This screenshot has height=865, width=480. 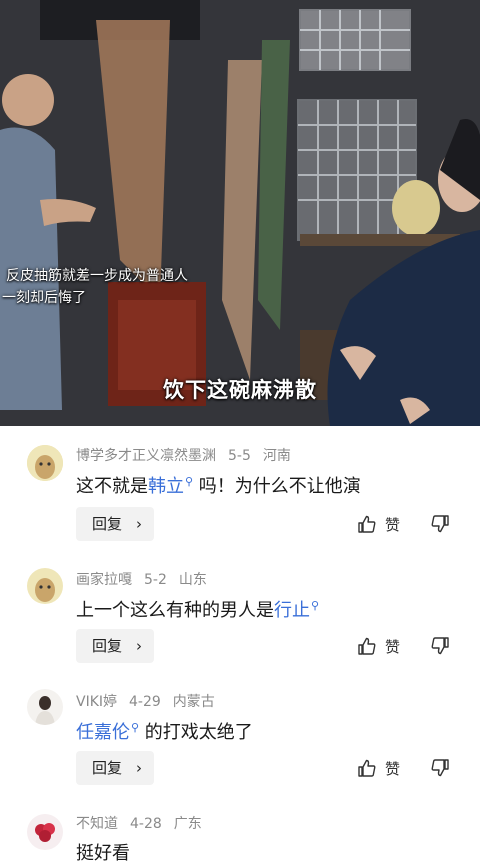 I want to click on comment-location: 广东, so click(x=187, y=824).